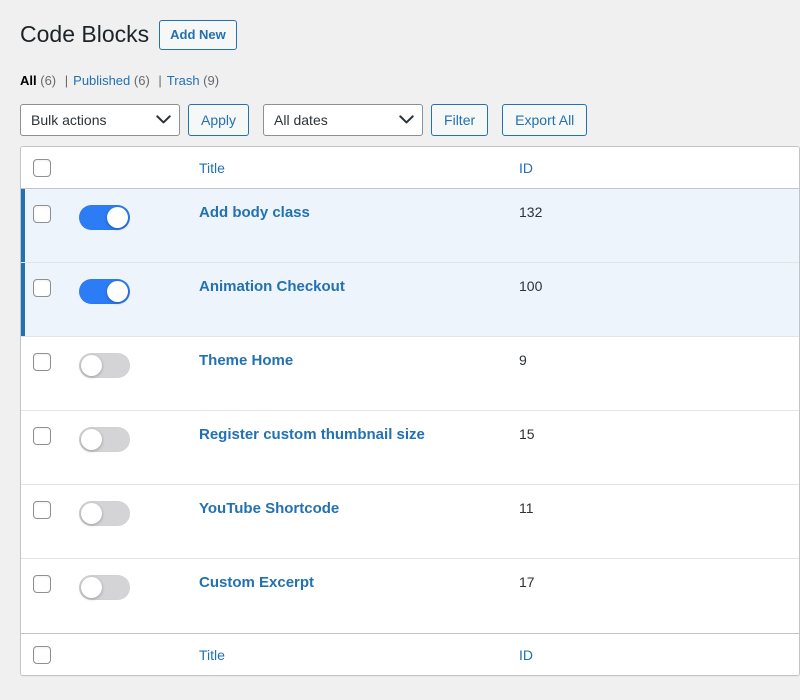 This screenshot has height=700, width=800. I want to click on select-all-header, so click(45, 168).